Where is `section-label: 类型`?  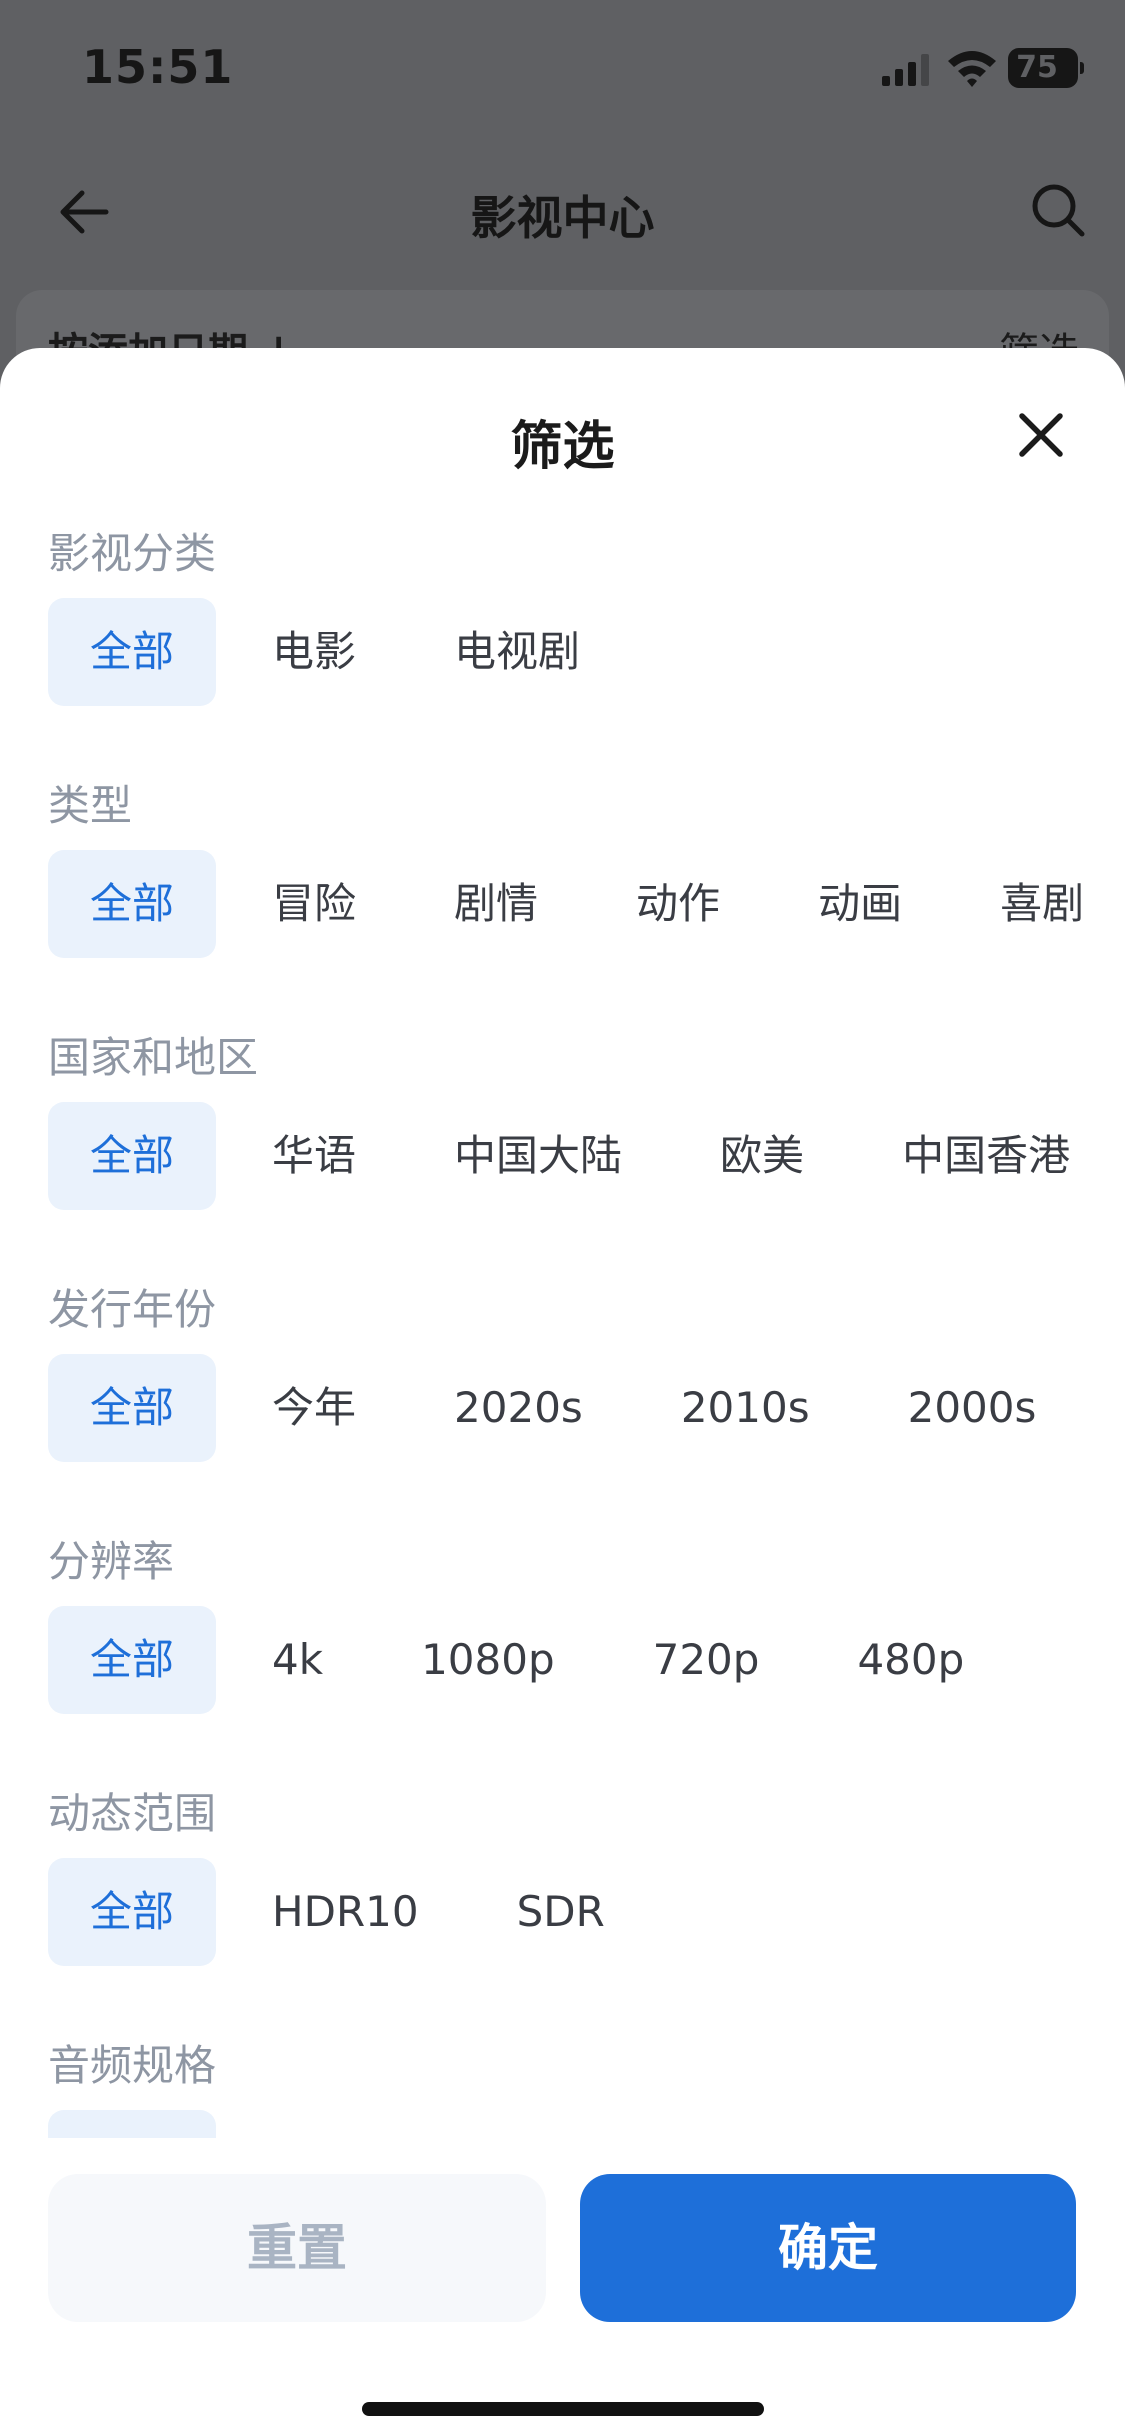
section-label: 类型 is located at coordinates (90, 805).